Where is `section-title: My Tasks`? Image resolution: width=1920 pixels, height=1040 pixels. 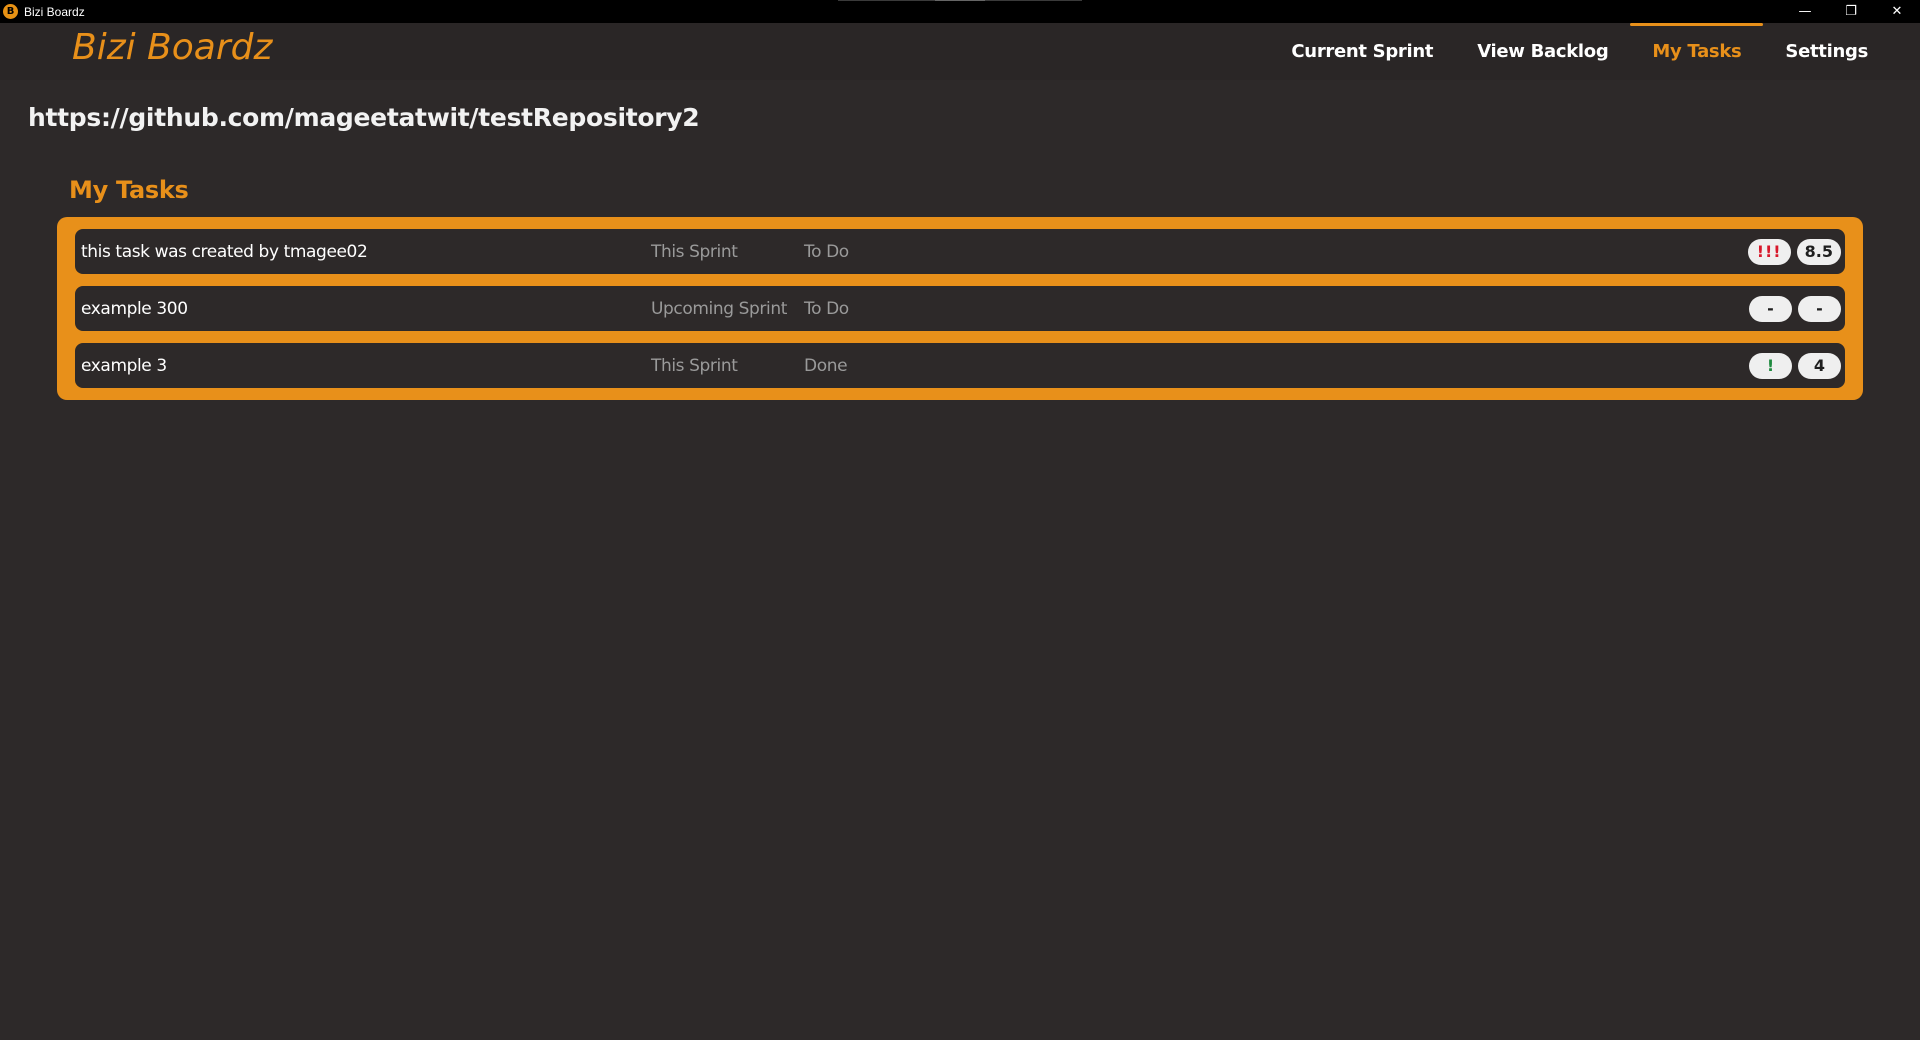 section-title: My Tasks is located at coordinates (129, 190).